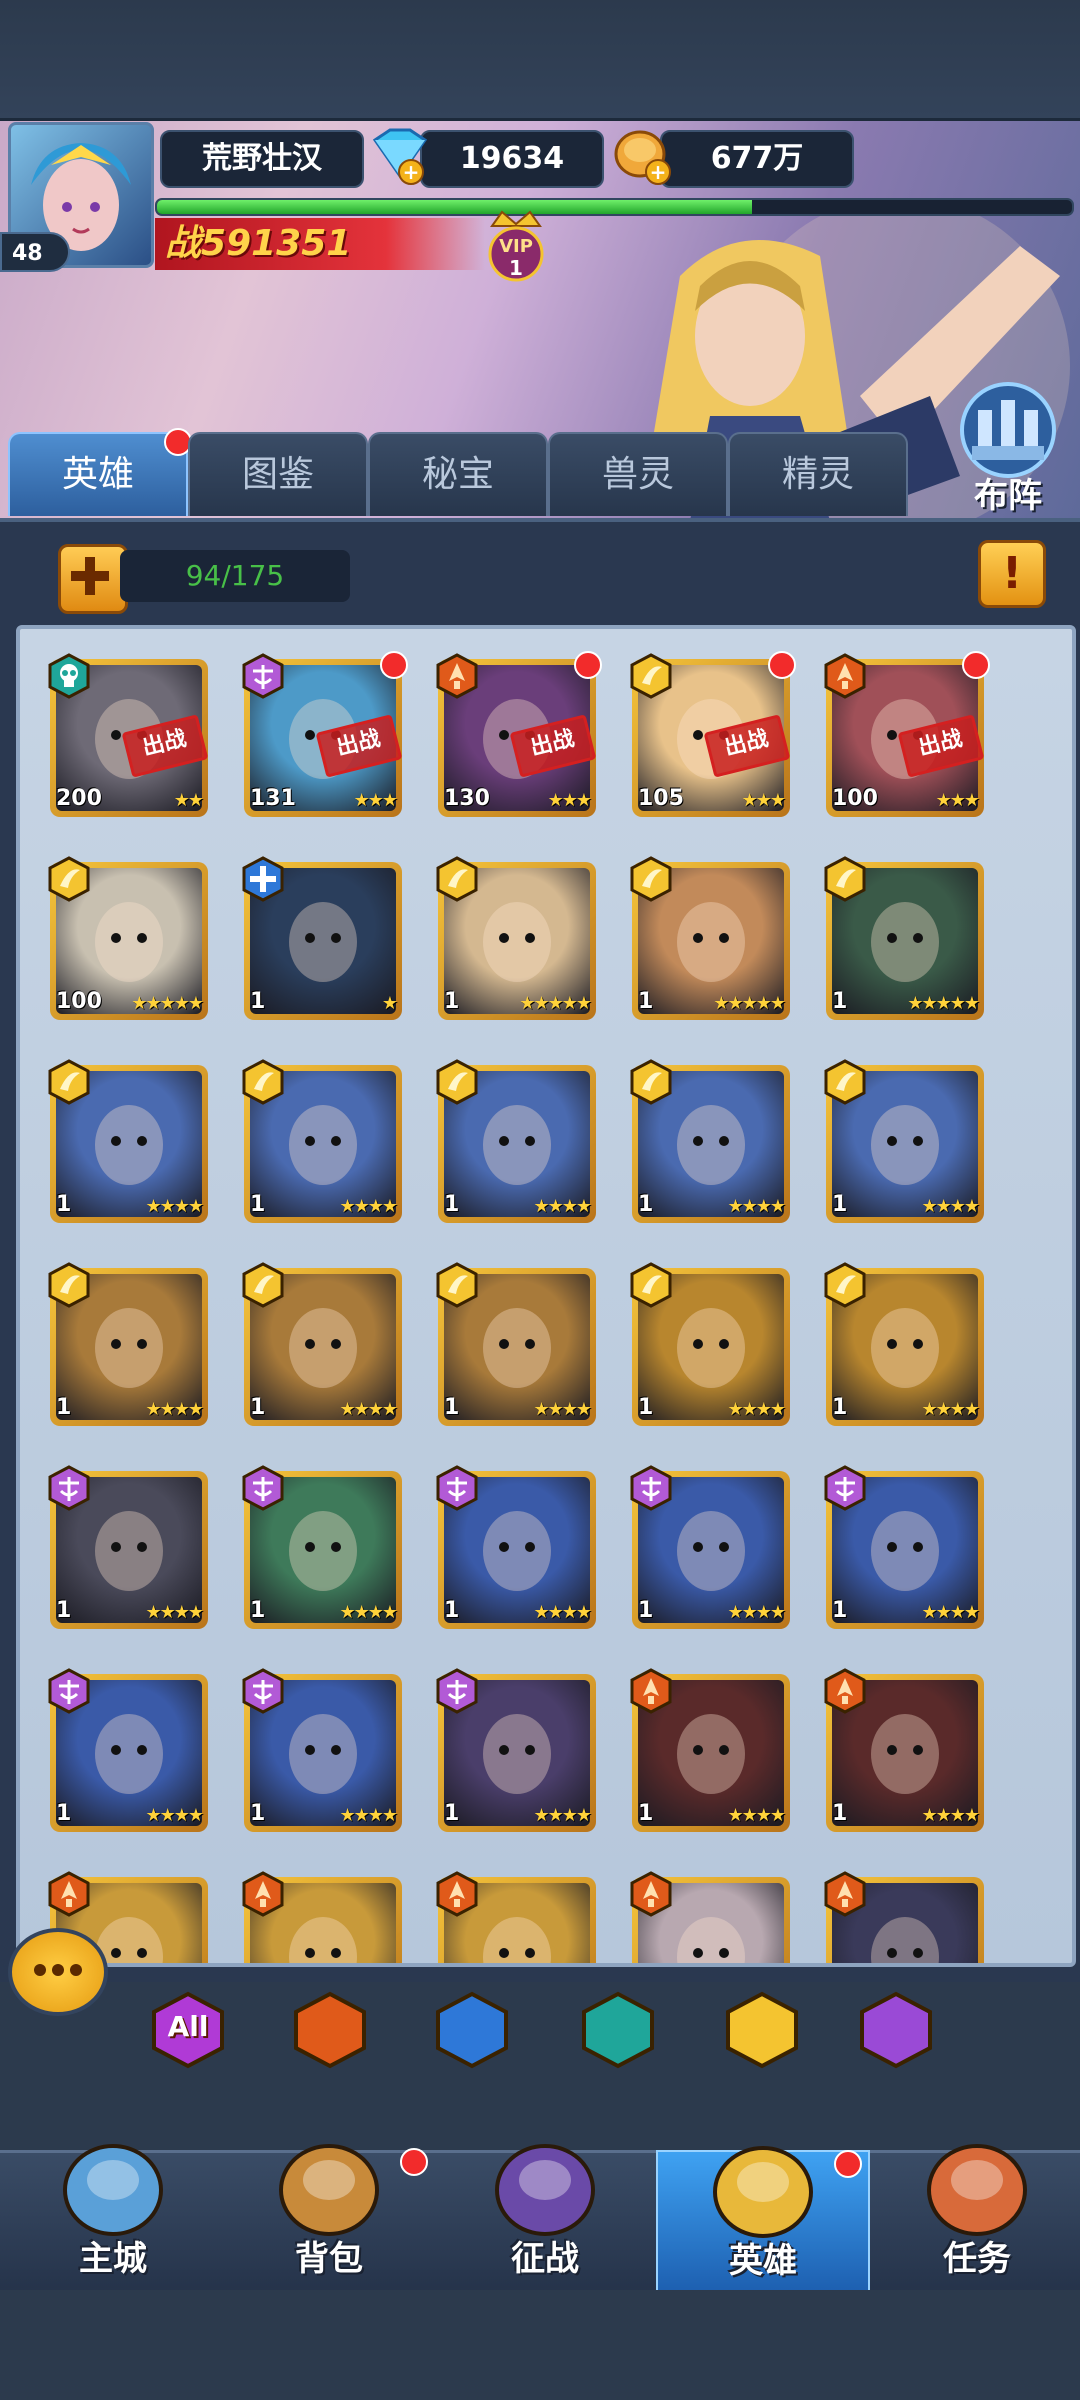 Image resolution: width=1080 pixels, height=2400 pixels. What do you see at coordinates (389, 1003) in the screenshot?
I see `hero-stars: ★` at bounding box center [389, 1003].